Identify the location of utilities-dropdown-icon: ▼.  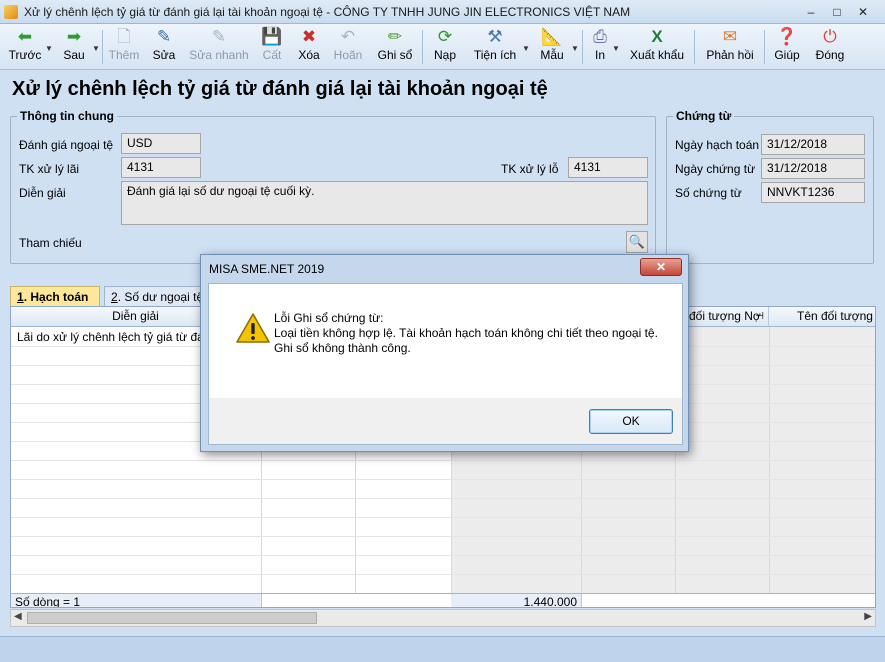
(526, 48).